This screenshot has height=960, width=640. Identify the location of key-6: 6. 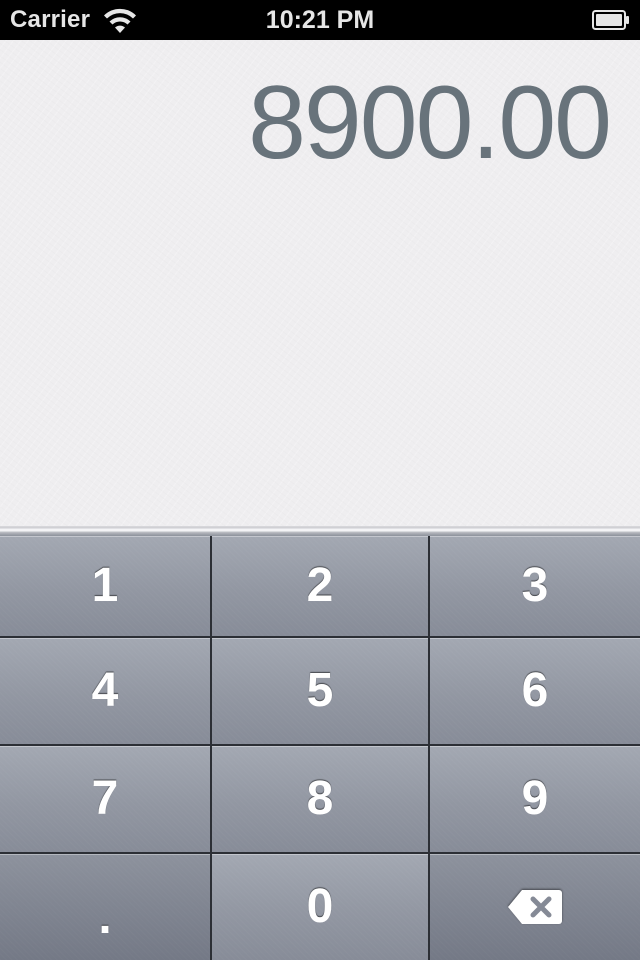
(535, 691).